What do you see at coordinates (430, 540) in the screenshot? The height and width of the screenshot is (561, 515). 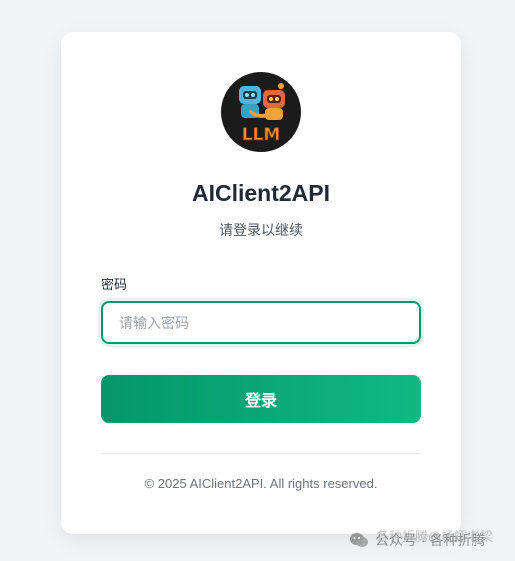 I see `watermark-text: 公众号 · 各种折腾` at bounding box center [430, 540].